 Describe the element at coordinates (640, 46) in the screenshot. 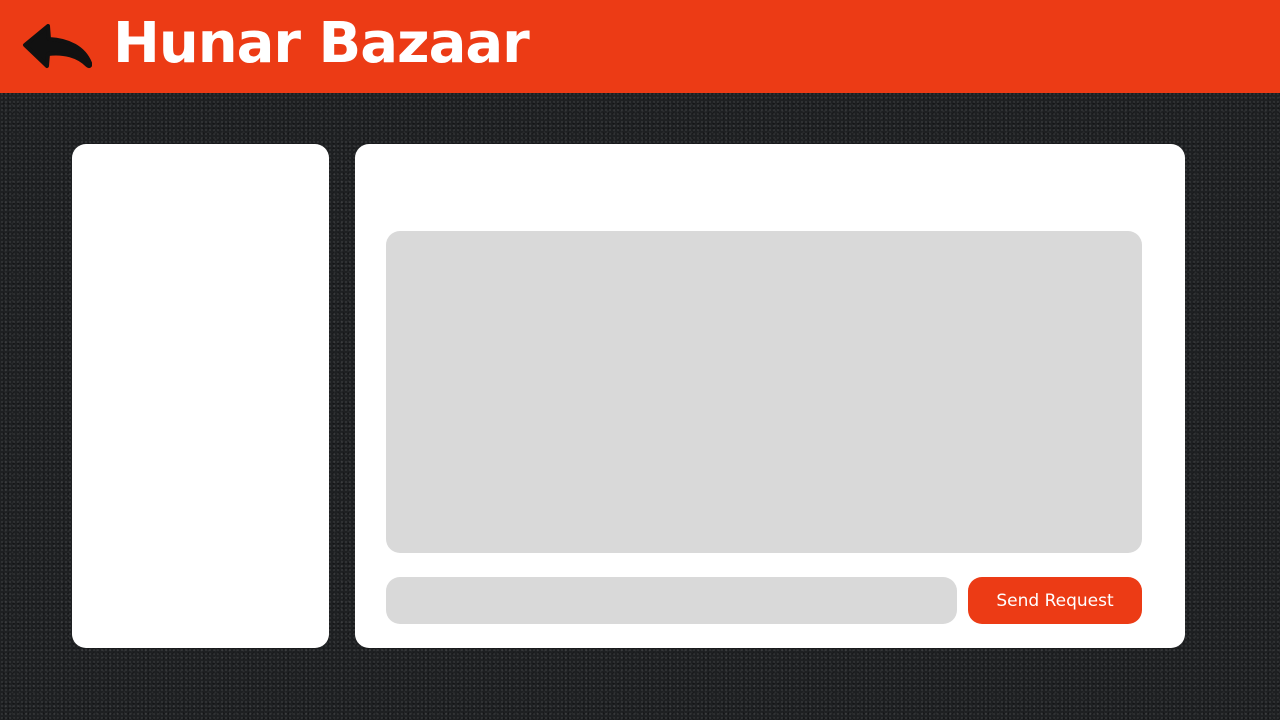

I see `app-header: Hunar Bazaar` at that location.